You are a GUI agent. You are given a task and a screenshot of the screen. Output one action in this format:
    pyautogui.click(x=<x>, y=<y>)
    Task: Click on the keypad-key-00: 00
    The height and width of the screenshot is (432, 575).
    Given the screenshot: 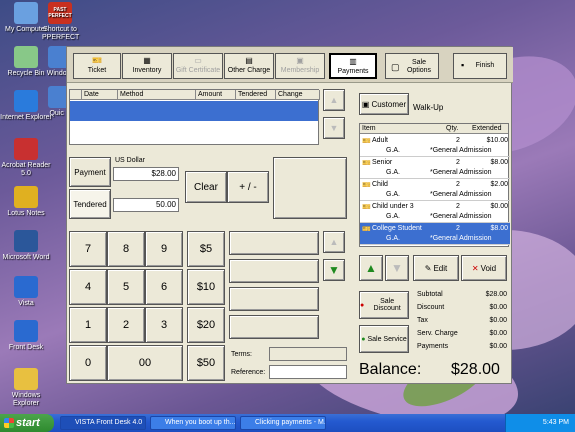 What is the action you would take?
    pyautogui.click(x=145, y=363)
    